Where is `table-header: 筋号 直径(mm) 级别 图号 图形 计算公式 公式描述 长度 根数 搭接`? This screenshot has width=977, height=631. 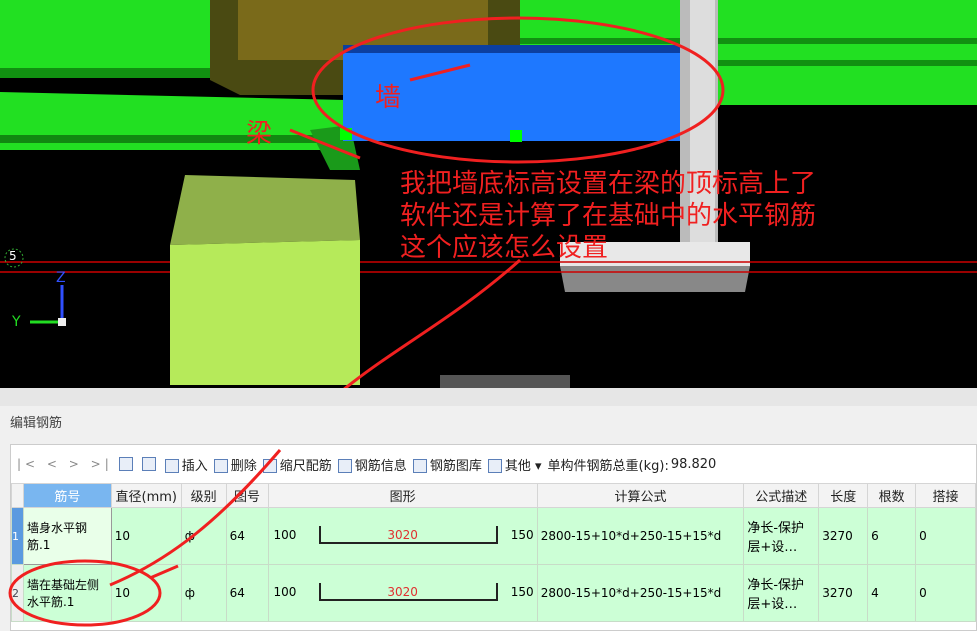 table-header: 筋号 直径(mm) 级别 图号 图形 计算公式 公式描述 长度 根数 搭接 is located at coordinates (493, 495).